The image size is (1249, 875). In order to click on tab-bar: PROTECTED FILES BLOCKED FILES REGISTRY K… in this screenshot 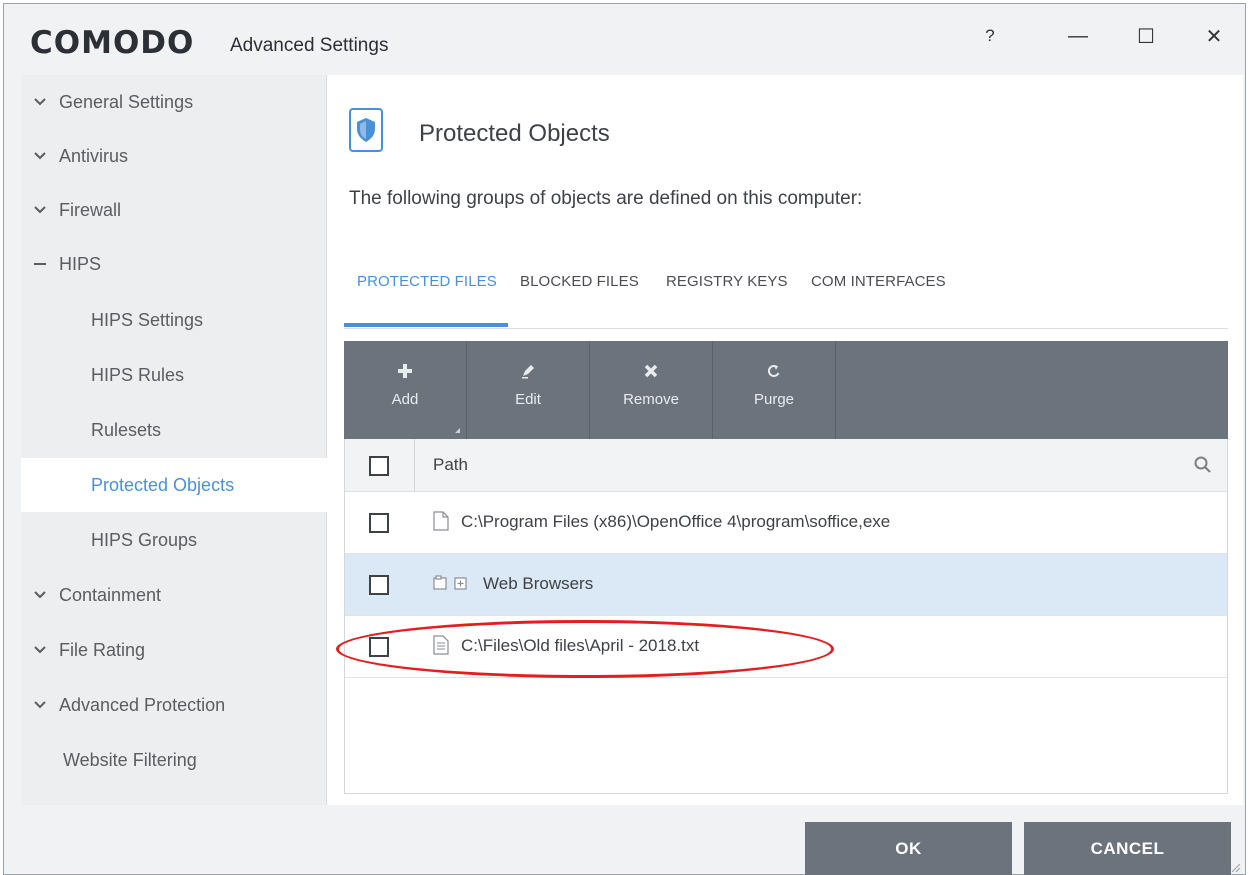, I will do `click(786, 290)`.